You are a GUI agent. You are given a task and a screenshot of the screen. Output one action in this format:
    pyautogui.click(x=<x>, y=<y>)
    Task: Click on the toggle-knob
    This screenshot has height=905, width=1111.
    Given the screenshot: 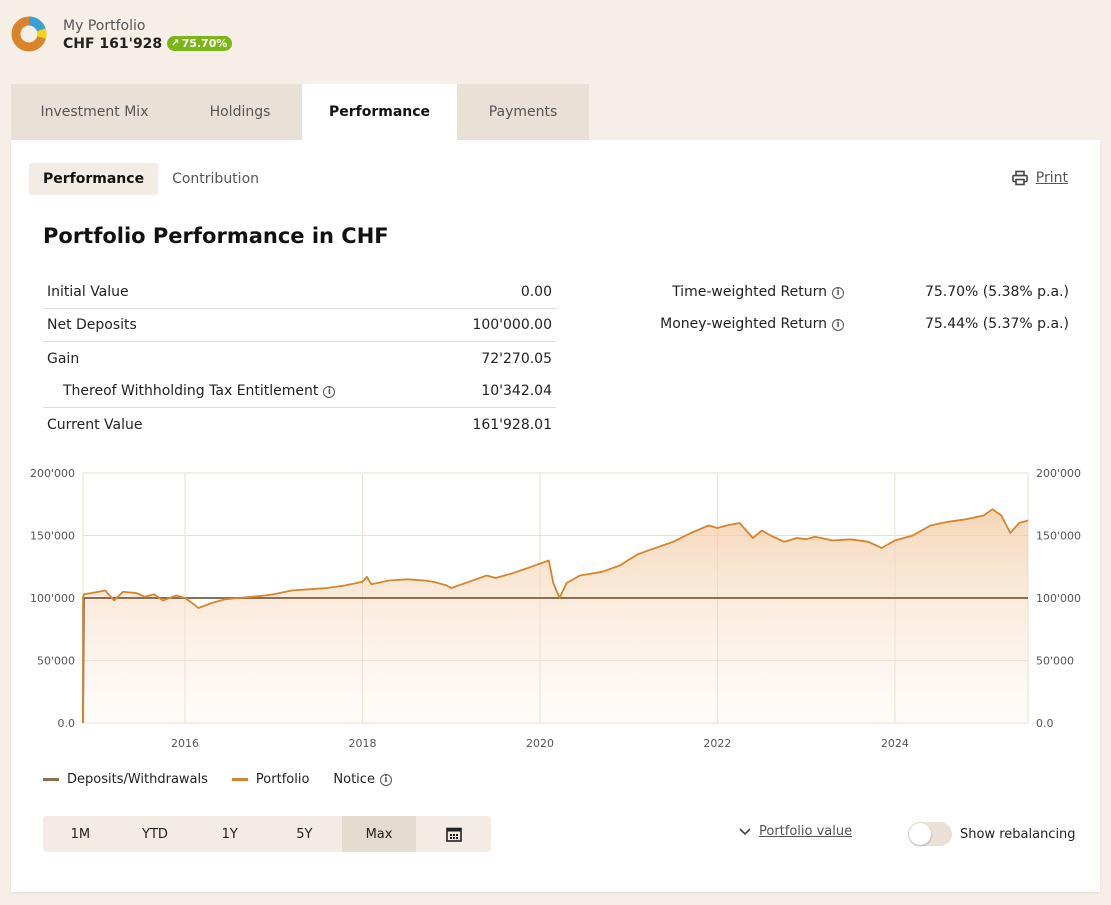 What is the action you would take?
    pyautogui.click(x=920, y=834)
    